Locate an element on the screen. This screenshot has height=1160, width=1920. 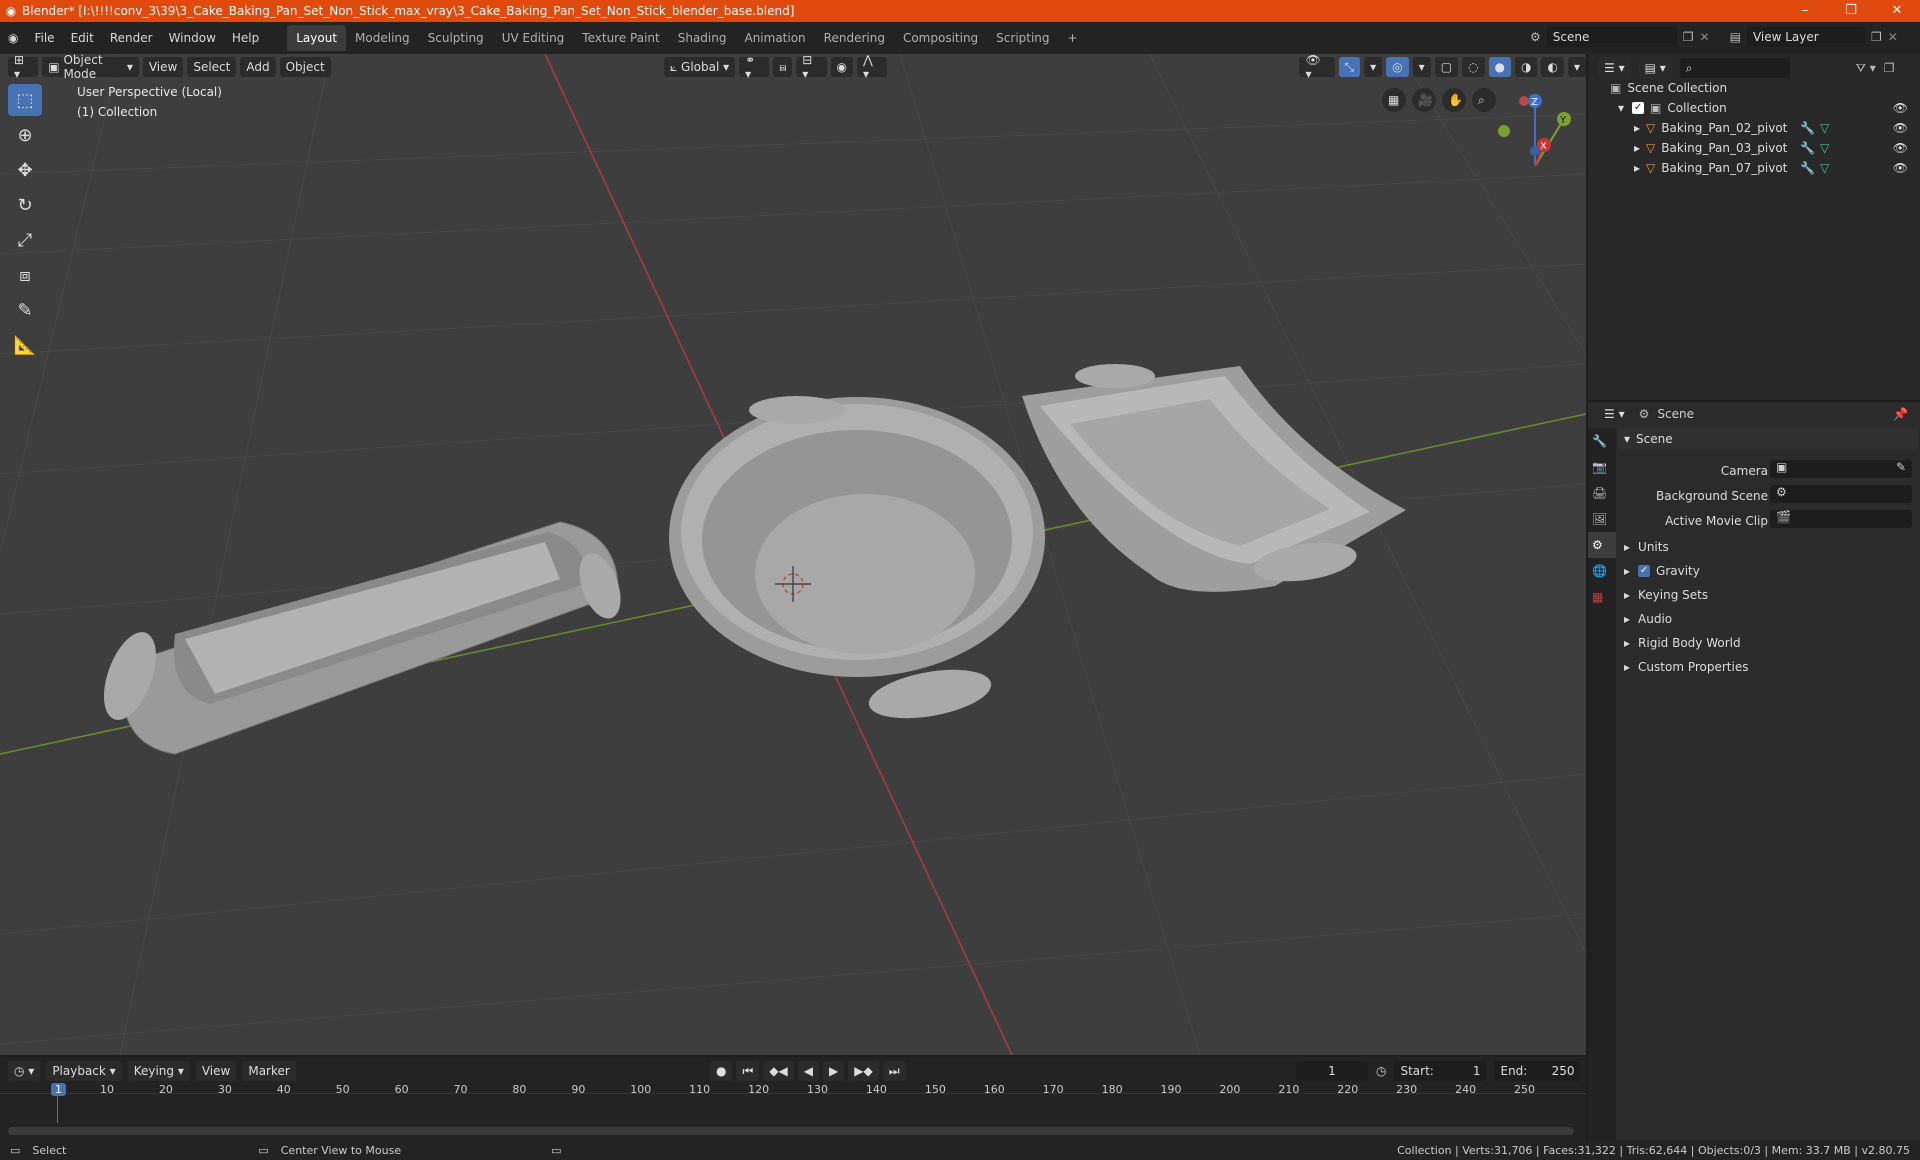
viewport-menu-add: Add is located at coordinates (258, 67).